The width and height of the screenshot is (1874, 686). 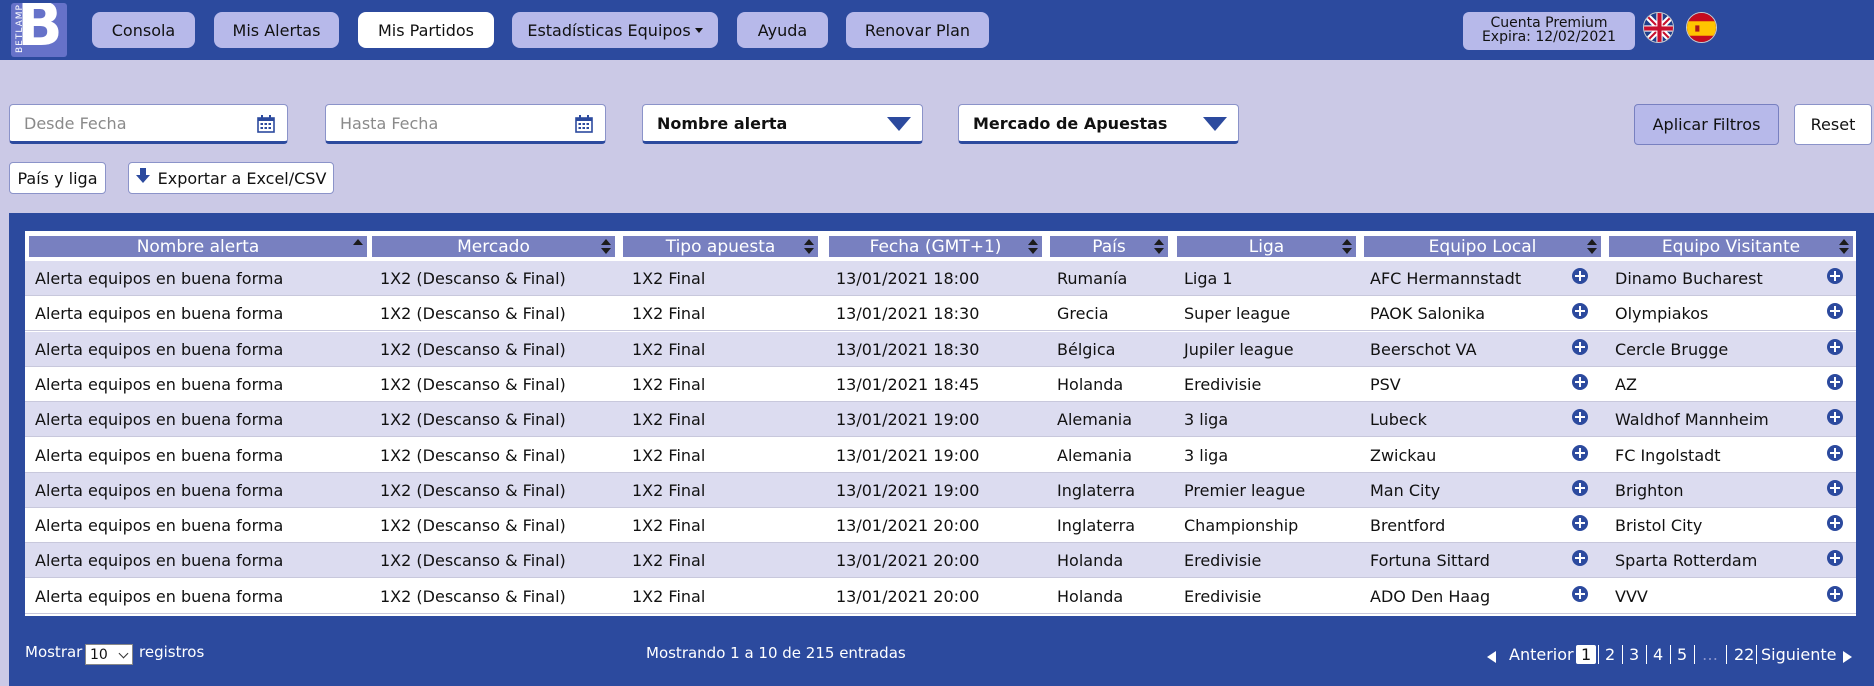 I want to click on desde-fecha-placeholder: Desde Fecha, so click(x=75, y=123).